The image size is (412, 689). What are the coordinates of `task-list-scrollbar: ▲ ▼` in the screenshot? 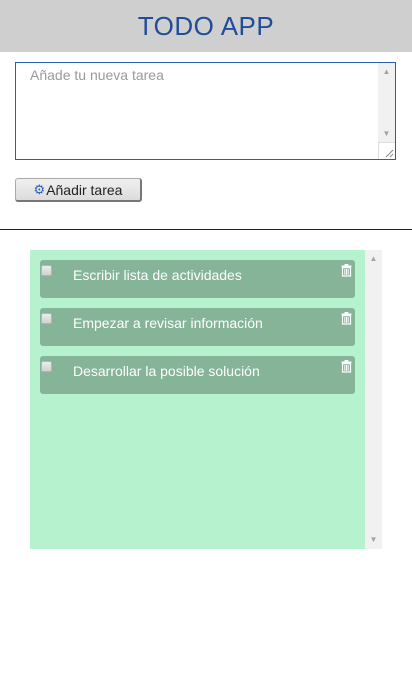 It's located at (373, 399).